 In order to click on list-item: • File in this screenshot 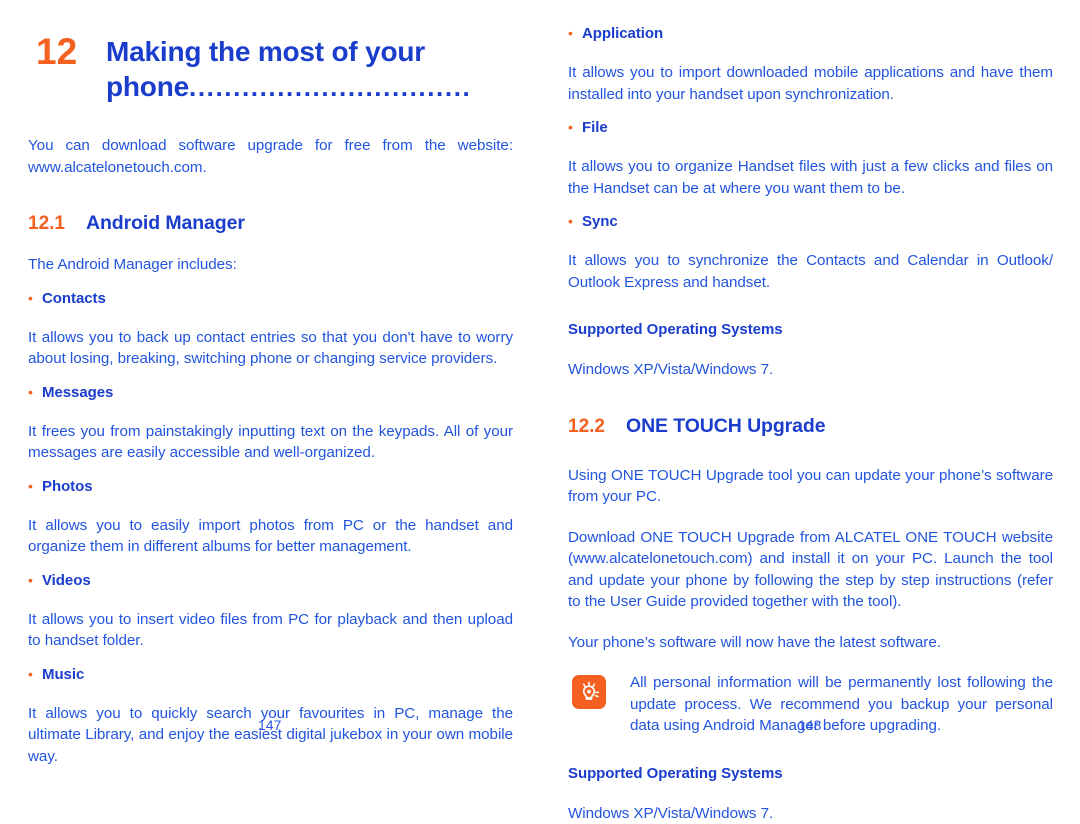, I will do `click(810, 127)`.